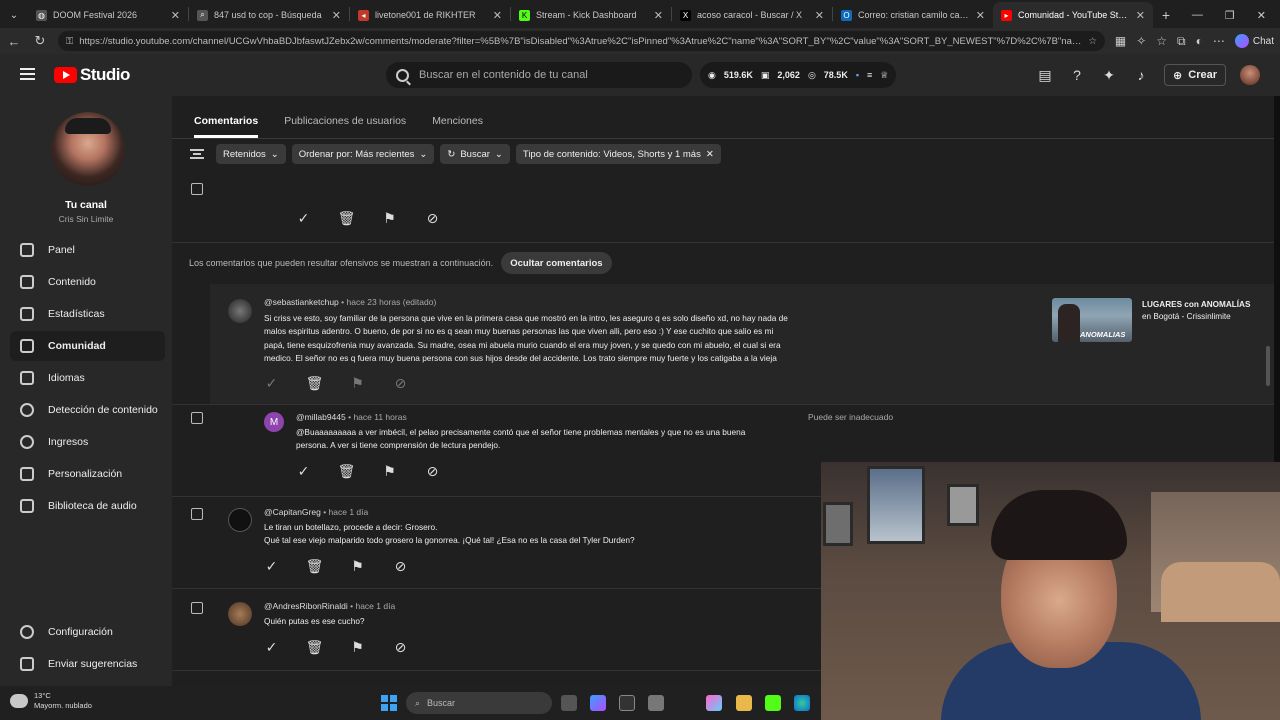 The width and height of the screenshot is (1280, 720). What do you see at coordinates (1268, 366) in the screenshot?
I see `scrollbar` at bounding box center [1268, 366].